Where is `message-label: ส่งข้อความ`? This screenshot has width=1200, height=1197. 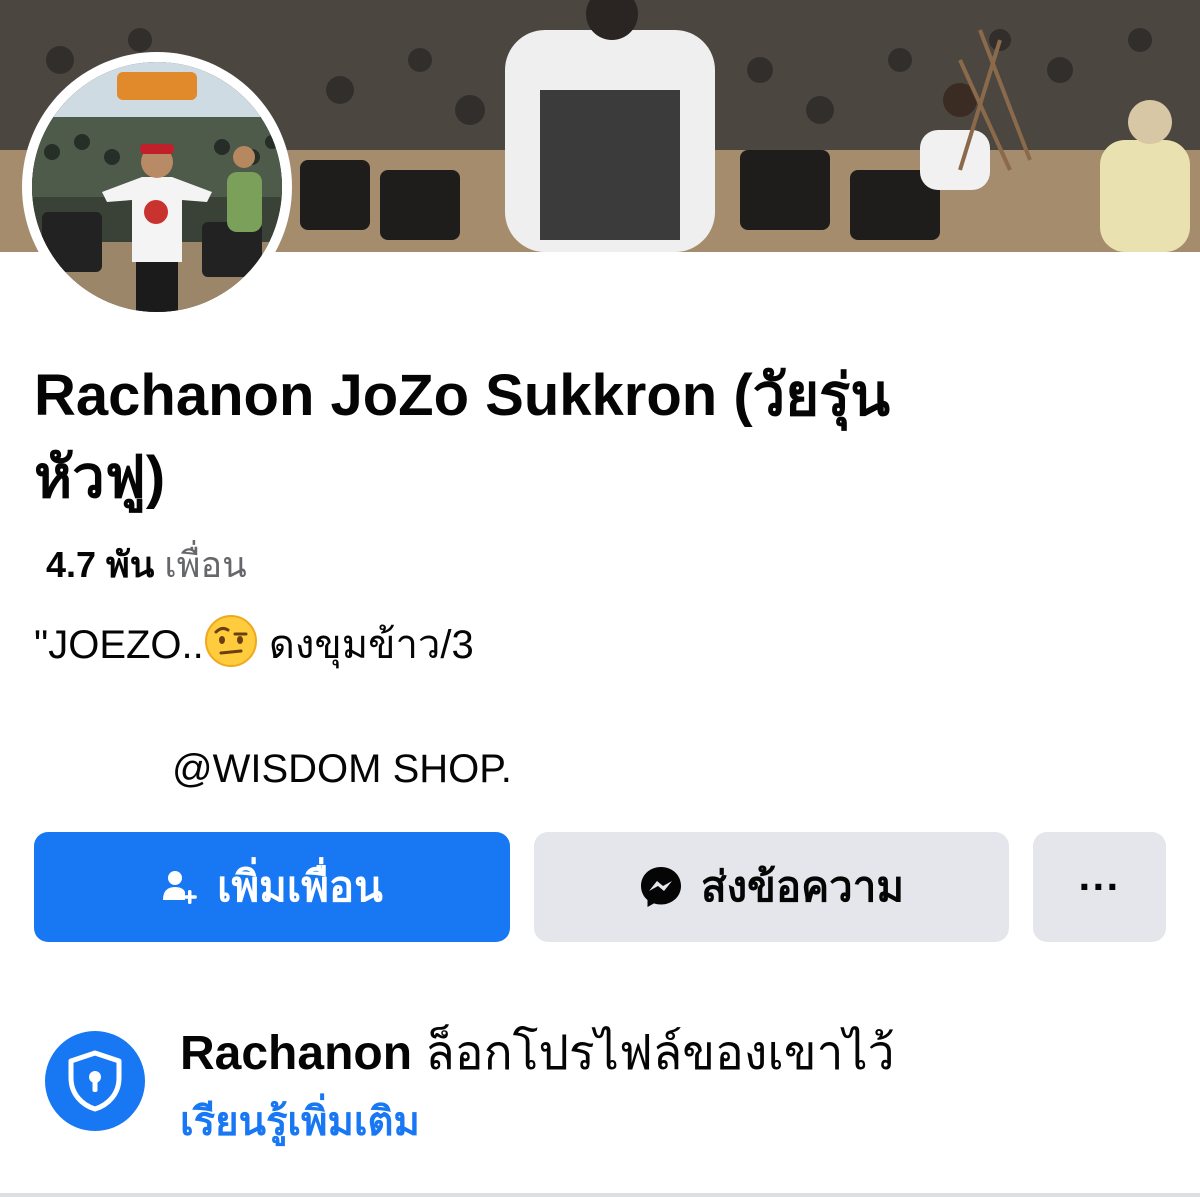
message-label: ส่งข้อความ is located at coordinates (802, 886).